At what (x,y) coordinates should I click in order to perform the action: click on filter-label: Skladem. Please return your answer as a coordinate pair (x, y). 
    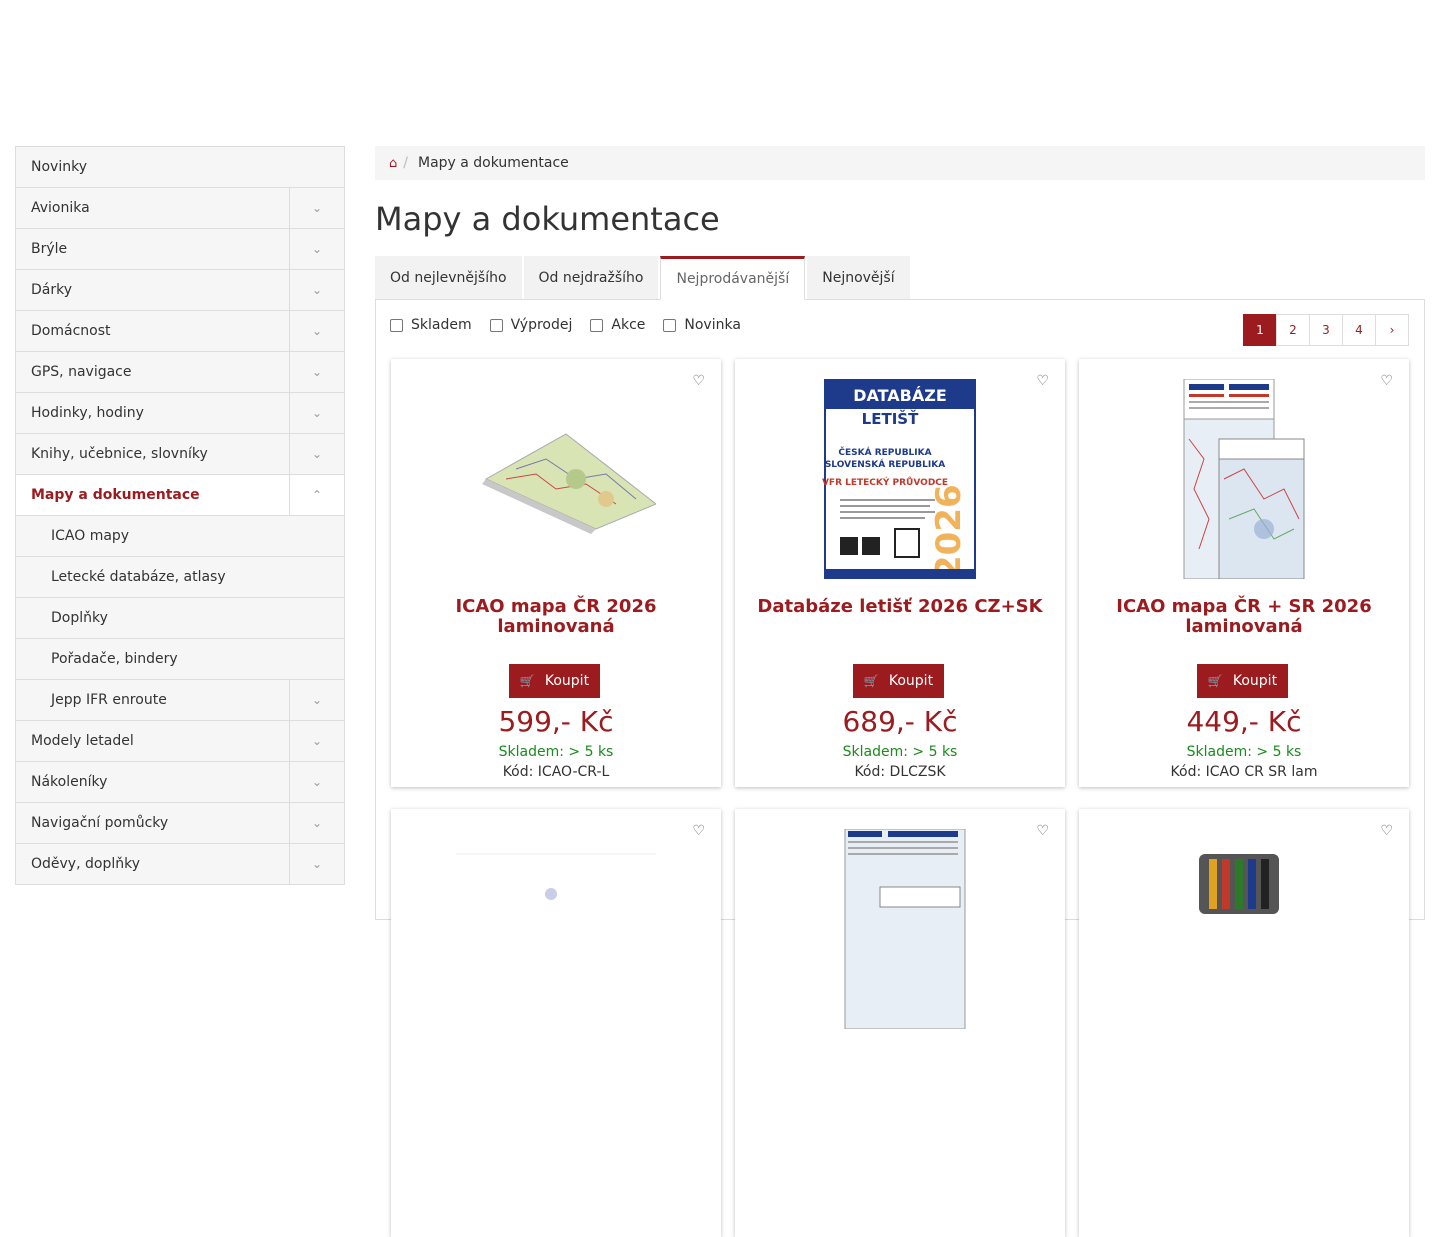
    Looking at the image, I should click on (441, 325).